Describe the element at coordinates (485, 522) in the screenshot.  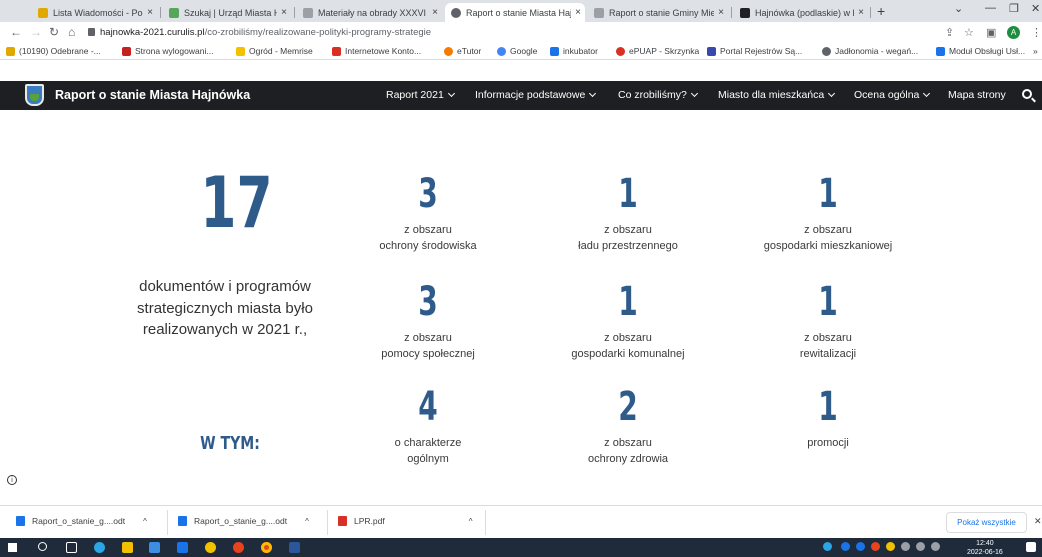
I see `download-separator` at that location.